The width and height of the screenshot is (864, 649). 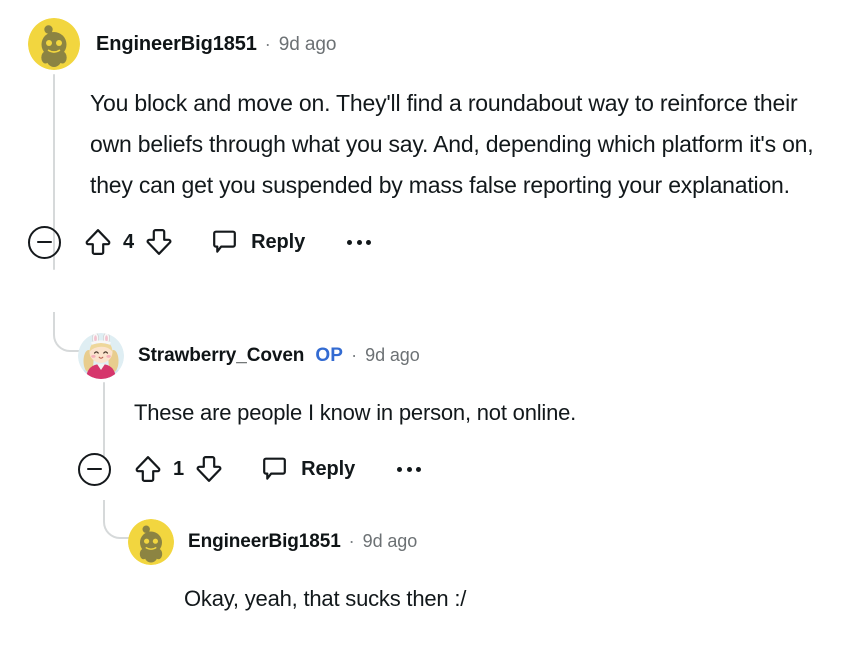 What do you see at coordinates (463, 356) in the screenshot?
I see `comment-header: Strawberry_Coven OP · 9d ago` at bounding box center [463, 356].